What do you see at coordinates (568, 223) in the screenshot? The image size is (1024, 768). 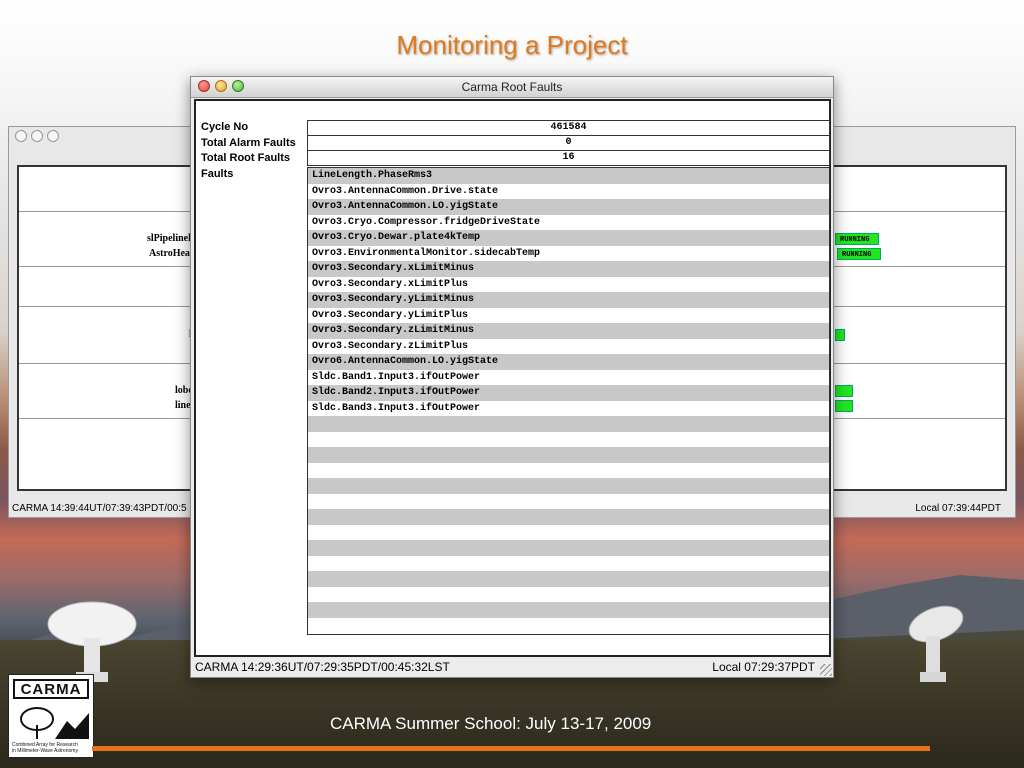 I see `fault-row: Ovro3.Cryo.Compressor.fridgeDriveState` at bounding box center [568, 223].